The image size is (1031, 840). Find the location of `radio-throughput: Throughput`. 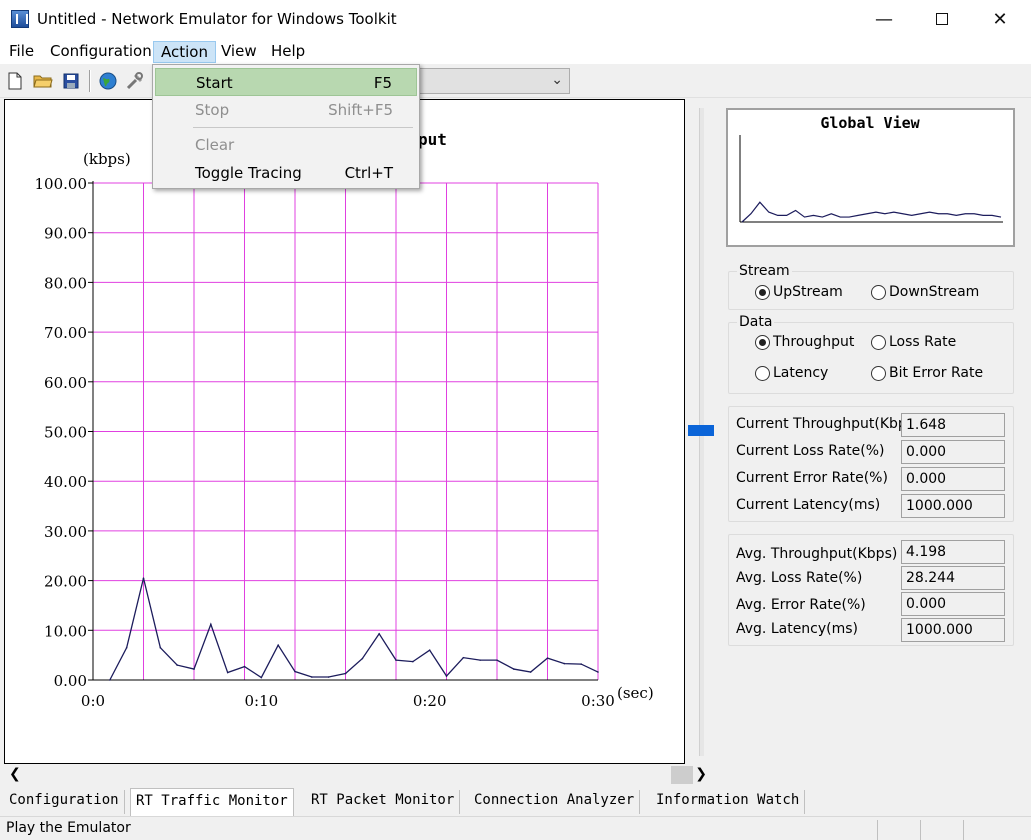

radio-throughput: Throughput is located at coordinates (804, 342).